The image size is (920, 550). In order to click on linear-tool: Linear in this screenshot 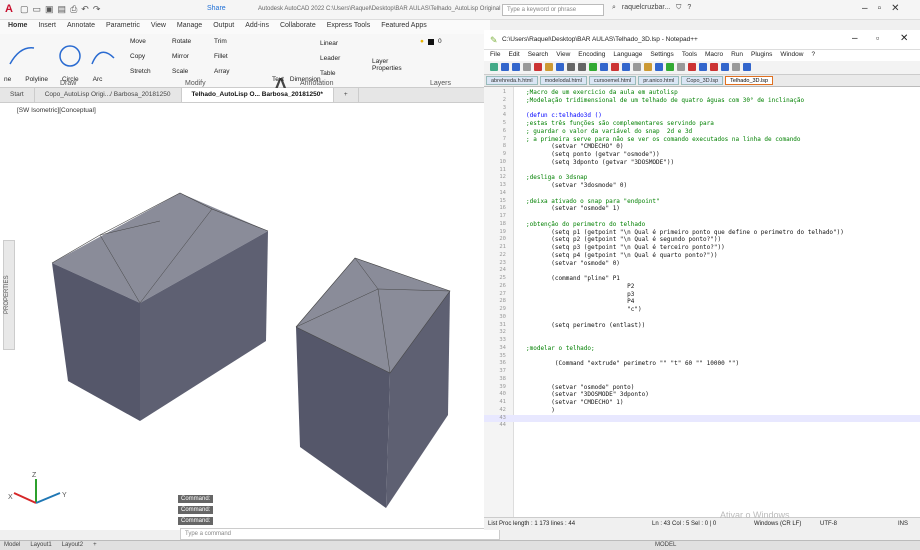, I will do `click(330, 43)`.